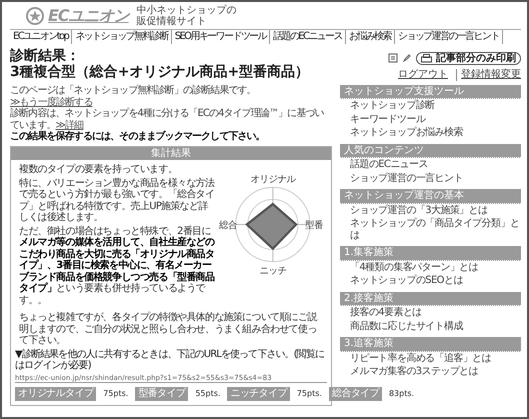  Describe the element at coordinates (122, 37) in the screenshot. I see `nav-link: ネットショップ無料診断` at that location.